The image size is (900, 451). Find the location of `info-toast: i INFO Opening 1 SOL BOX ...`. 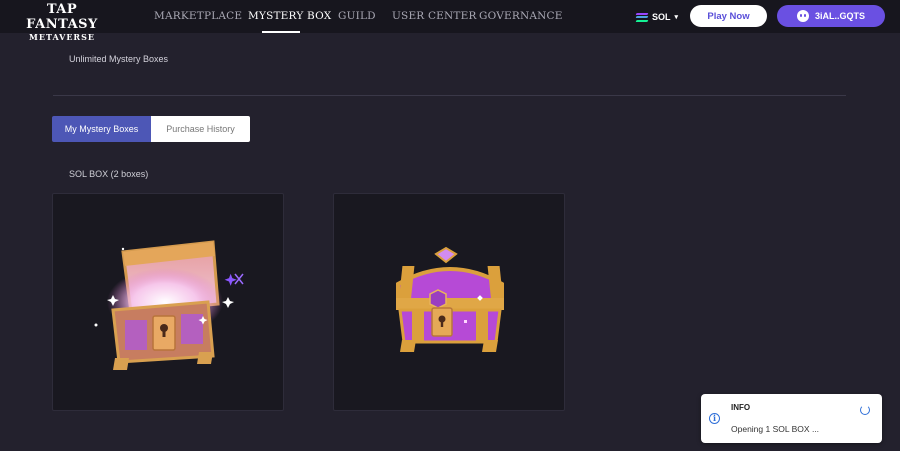

info-toast: i INFO Opening 1 SOL BOX ... is located at coordinates (791, 418).